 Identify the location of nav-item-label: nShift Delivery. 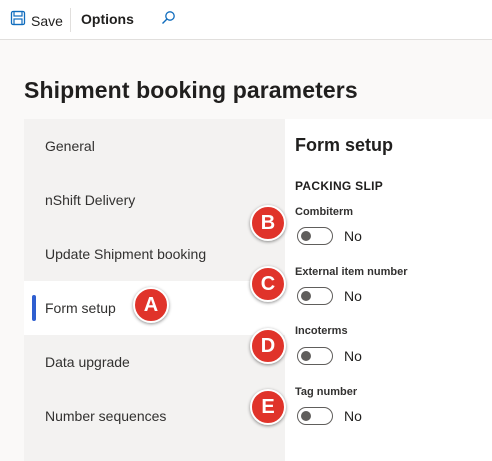
(90, 200).